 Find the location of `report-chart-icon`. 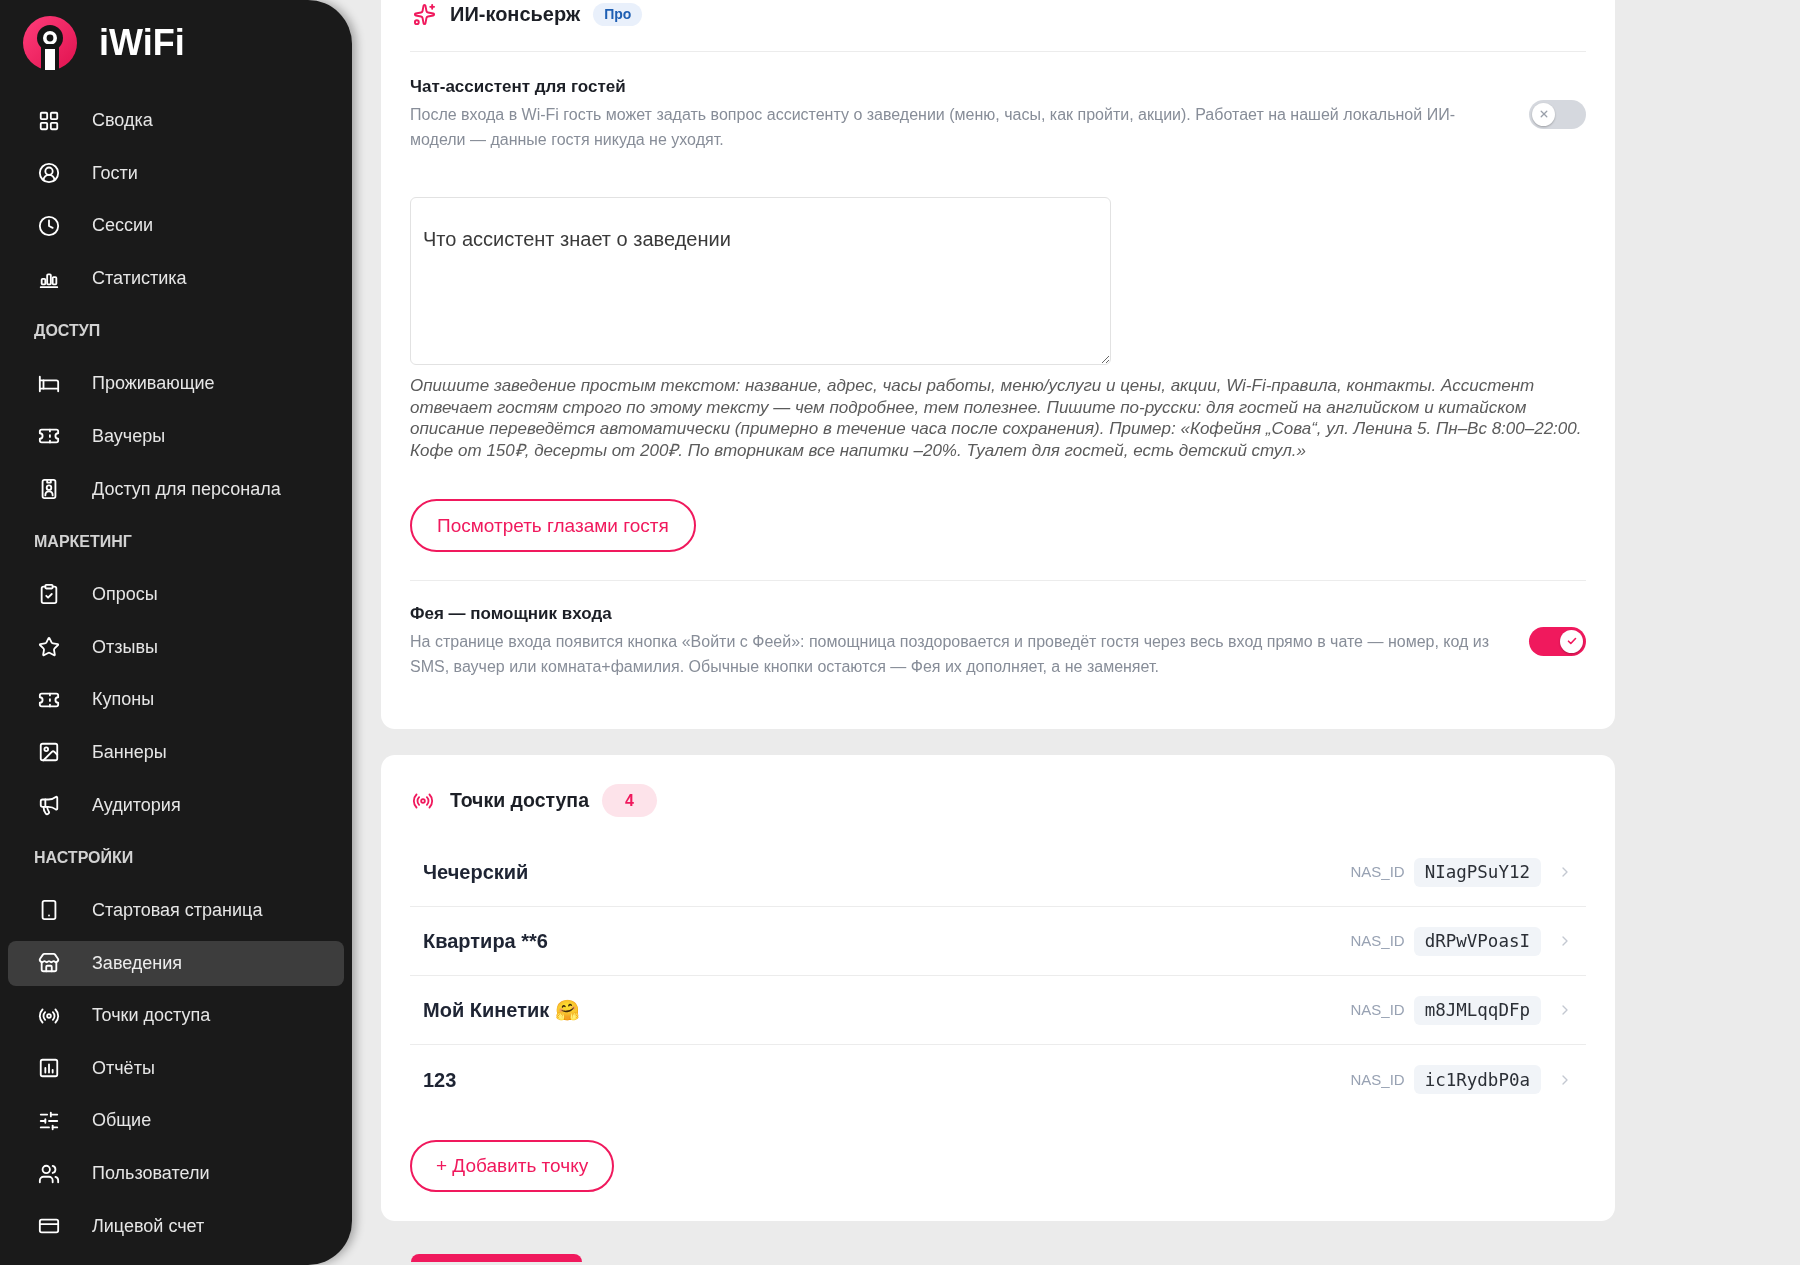

report-chart-icon is located at coordinates (49, 1068).